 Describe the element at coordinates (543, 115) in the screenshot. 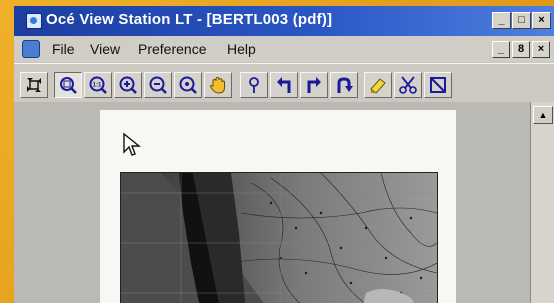

I see `scroll-up-arrow-icon: ▲` at that location.